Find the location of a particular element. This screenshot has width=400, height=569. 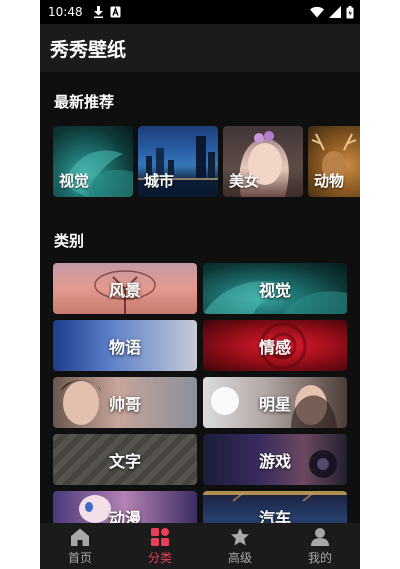

person-icon is located at coordinates (320, 536).